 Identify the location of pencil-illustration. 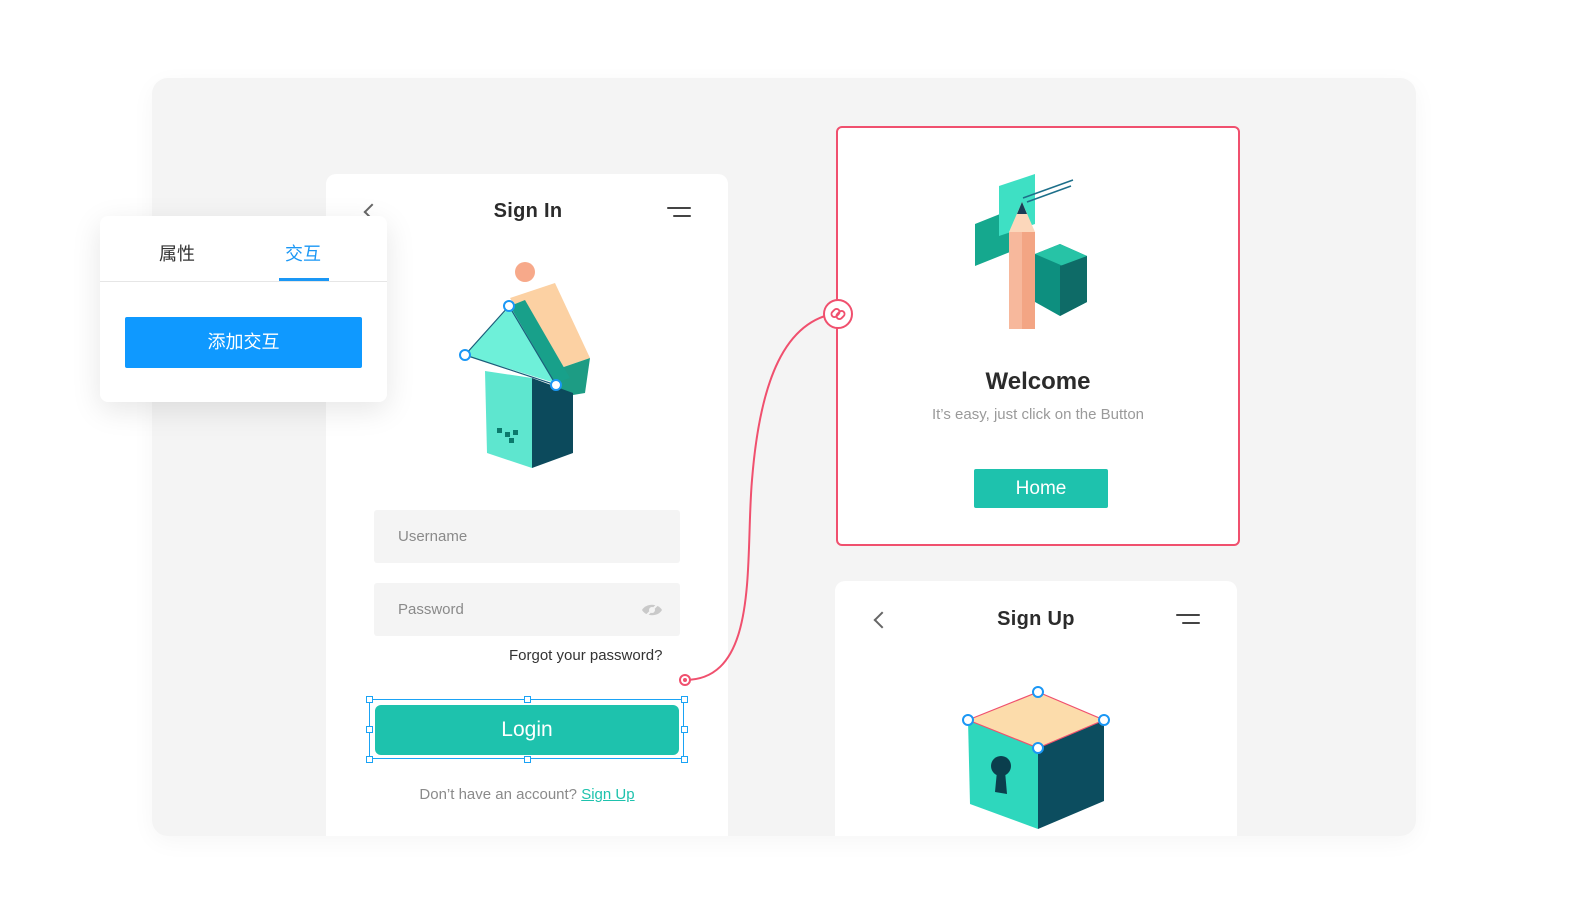
(1031, 251).